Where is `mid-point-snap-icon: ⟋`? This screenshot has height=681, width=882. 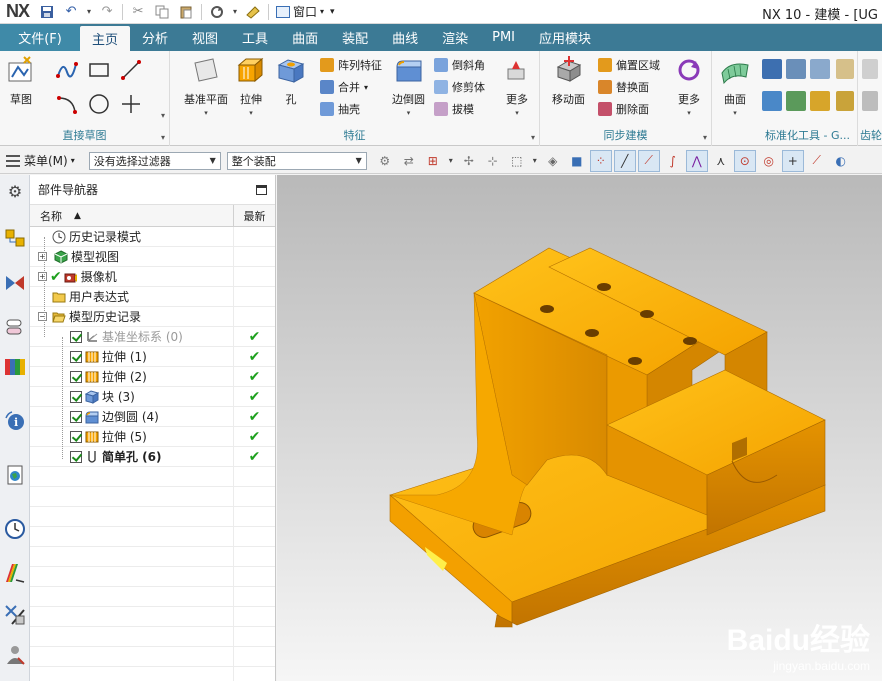 mid-point-snap-icon: ⟋ is located at coordinates (648, 160).